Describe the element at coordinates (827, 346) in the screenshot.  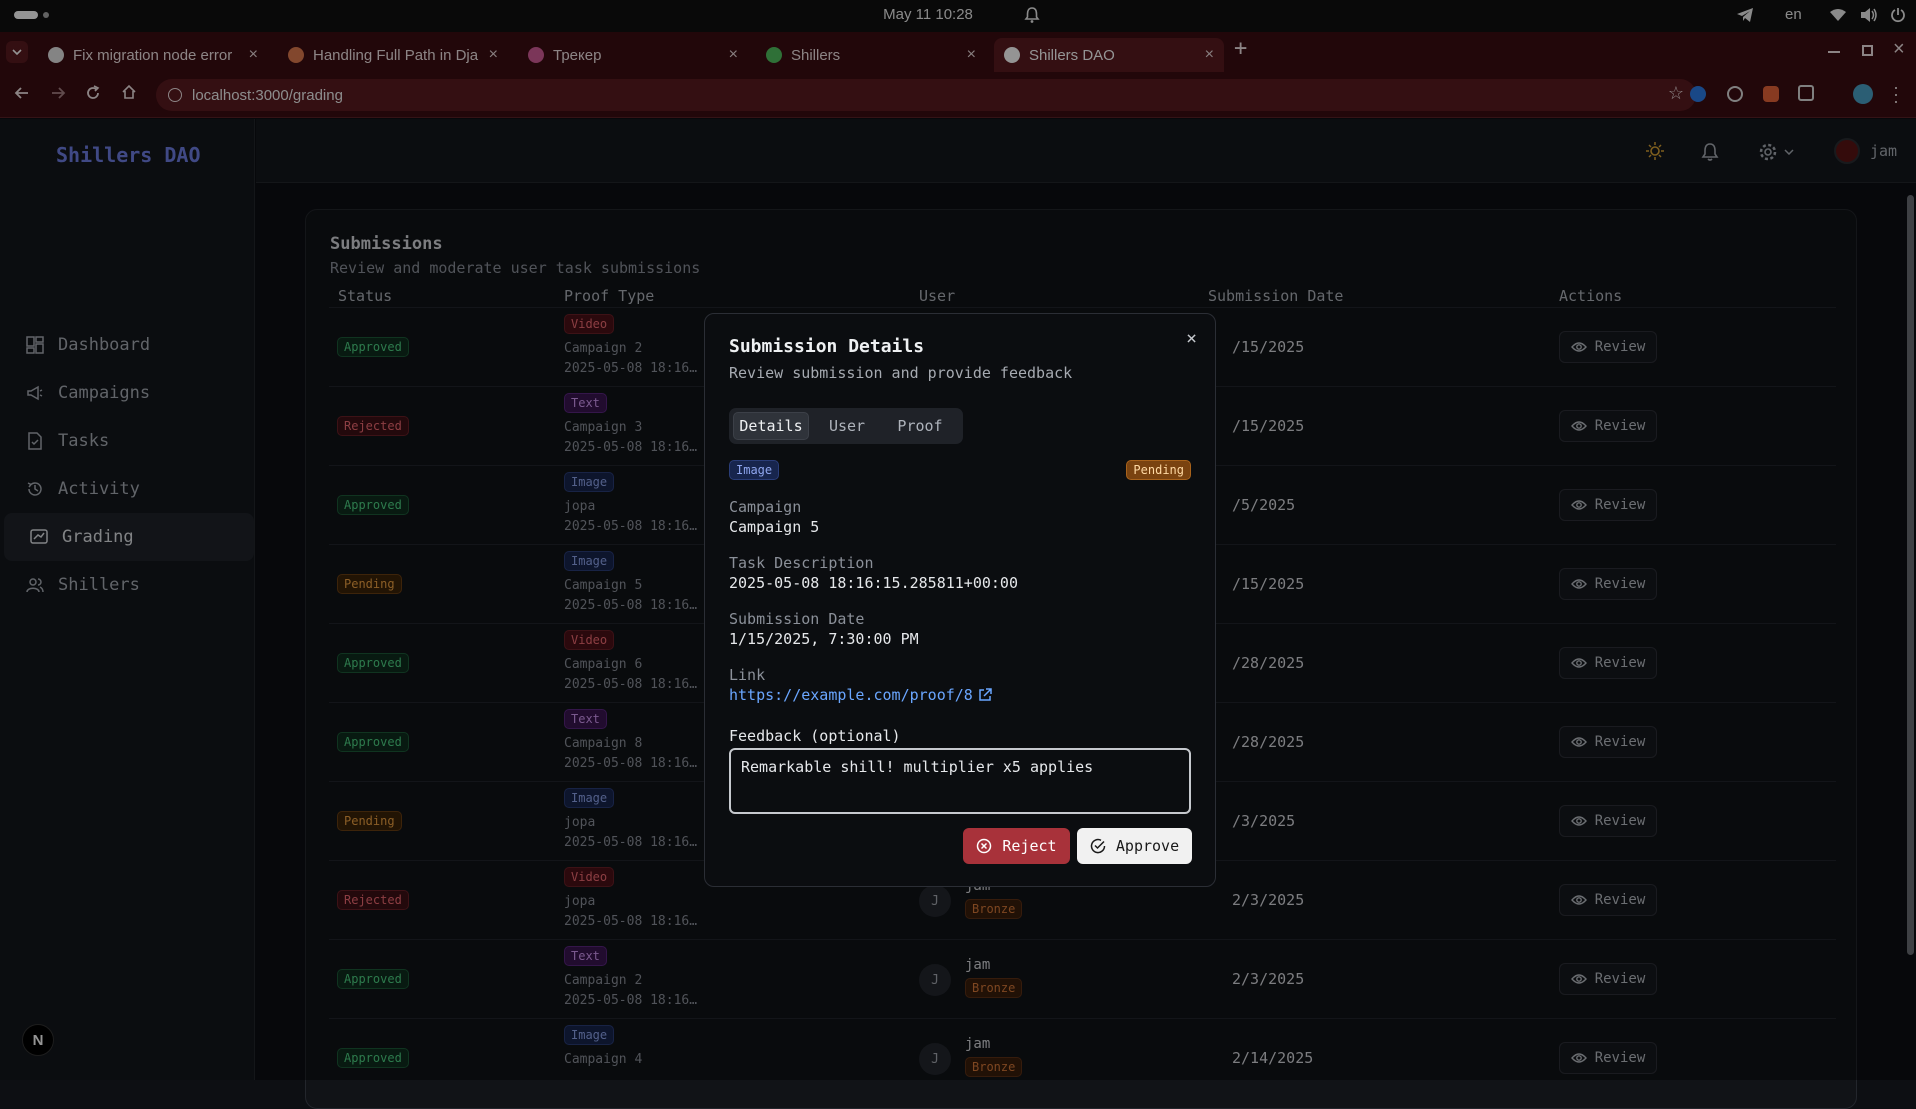
I see `dialog-title: Submission Details` at that location.